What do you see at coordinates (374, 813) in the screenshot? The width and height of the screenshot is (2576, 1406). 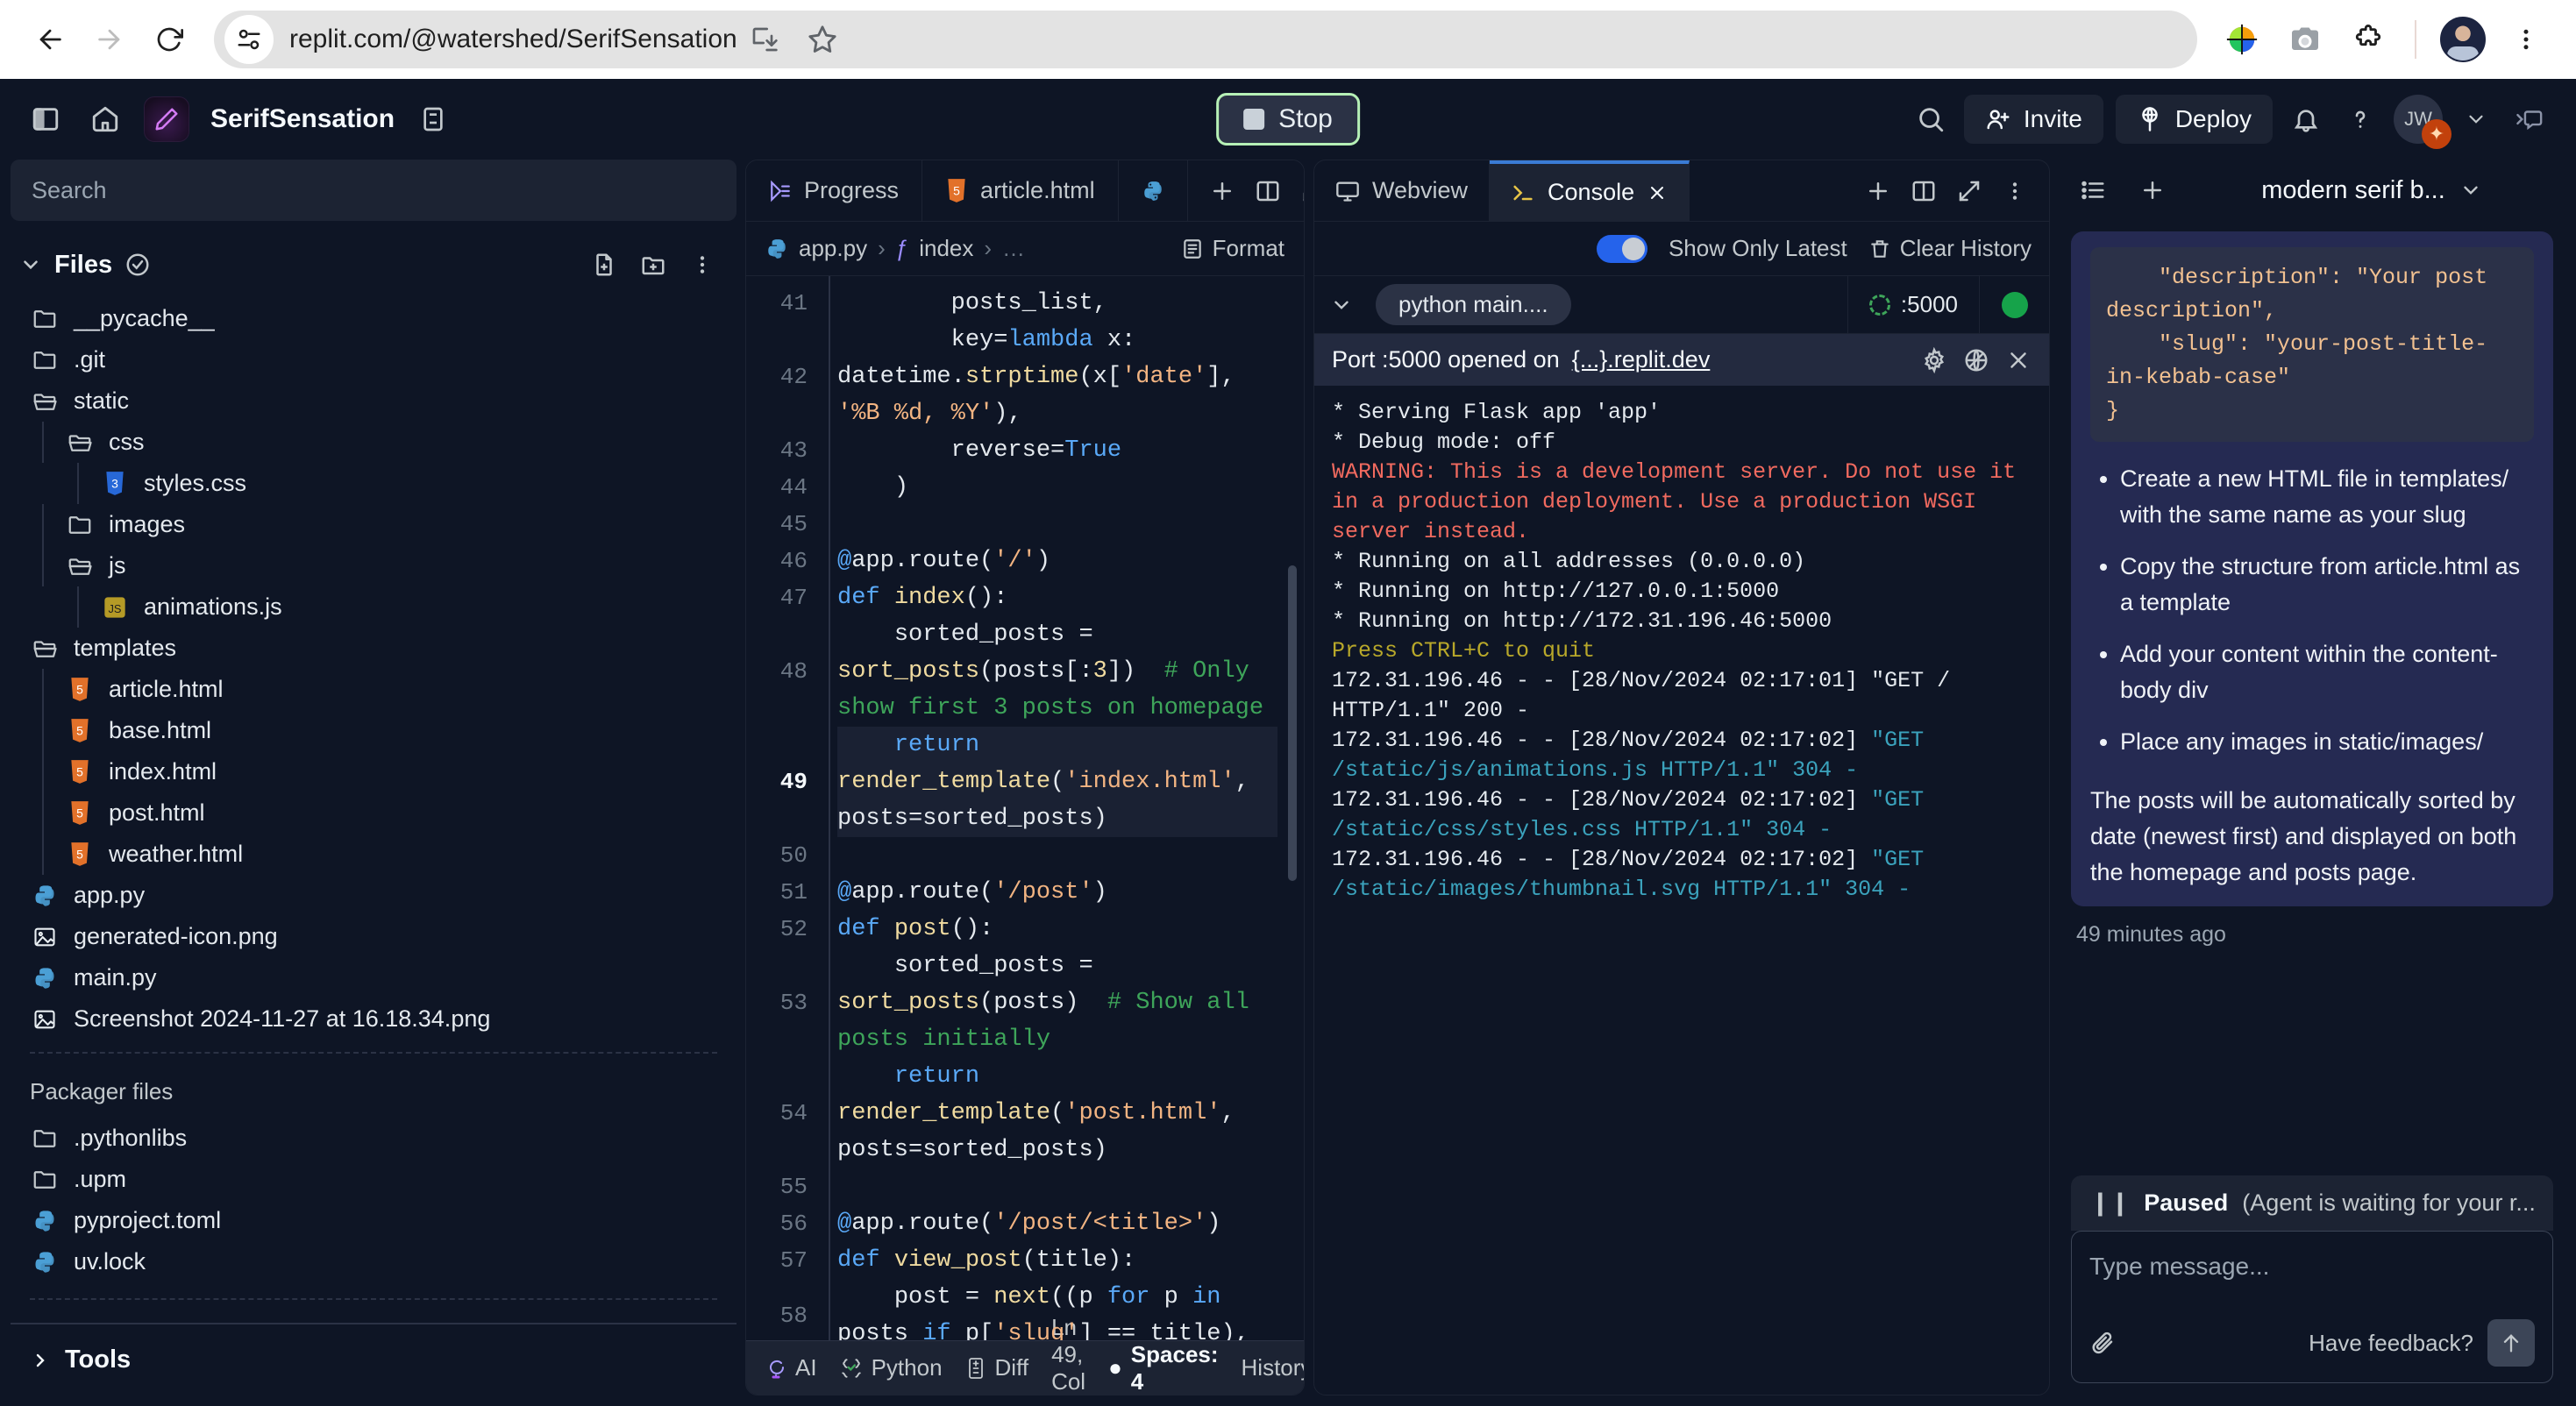 I see `file-item: 5 post.html` at bounding box center [374, 813].